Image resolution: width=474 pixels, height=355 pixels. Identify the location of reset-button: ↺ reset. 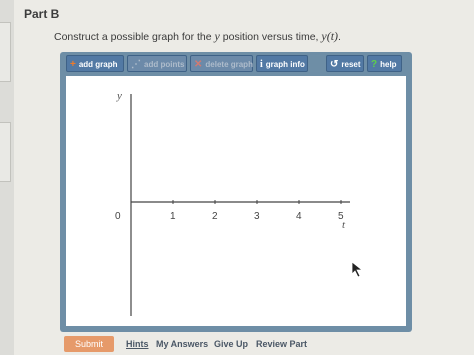
(345, 63).